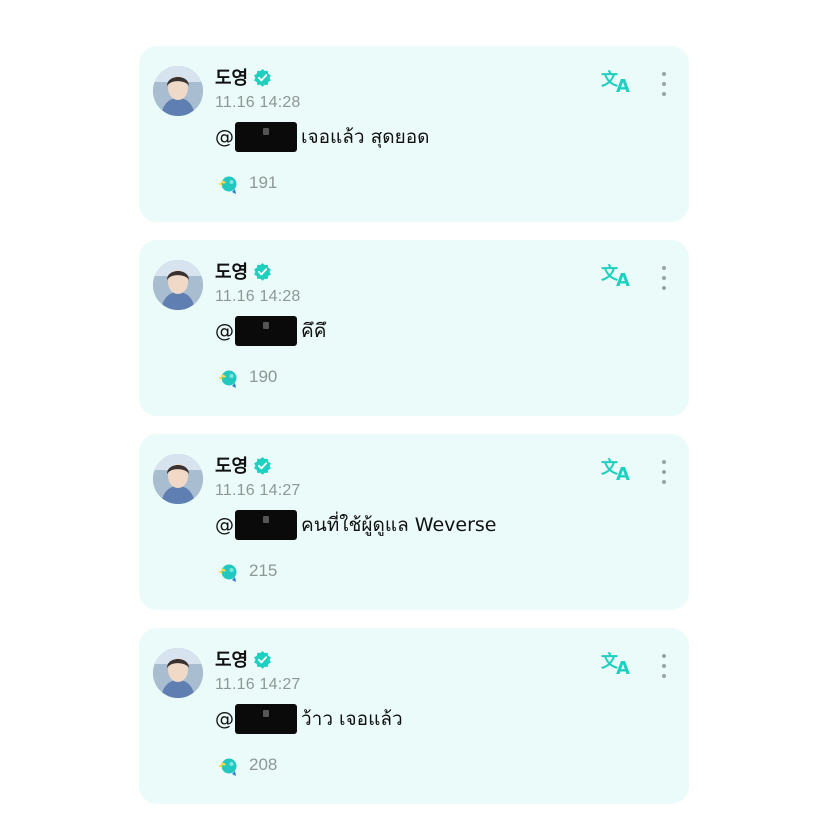 The width and height of the screenshot is (828, 828). What do you see at coordinates (399, 525) in the screenshot?
I see `comment-text: คนที่ใช้ผู้ดูแล Weverse` at bounding box center [399, 525].